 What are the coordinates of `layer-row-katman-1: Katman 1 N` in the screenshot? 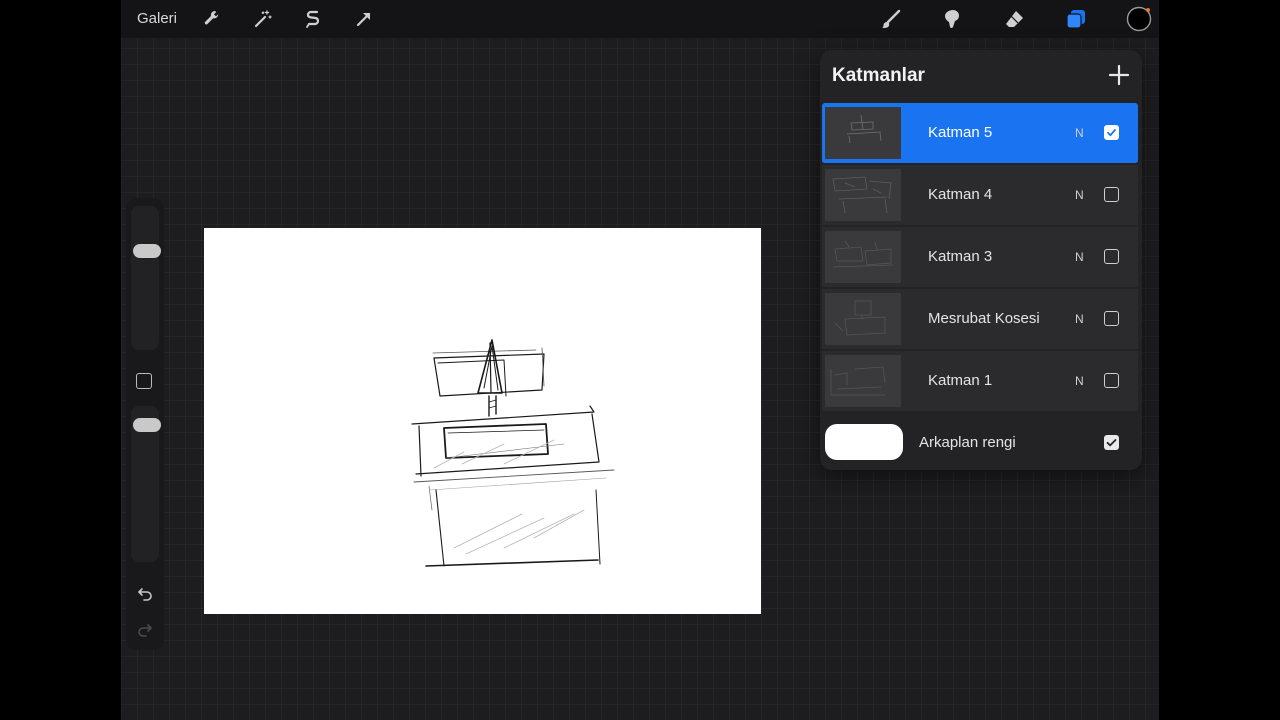 It's located at (980, 381).